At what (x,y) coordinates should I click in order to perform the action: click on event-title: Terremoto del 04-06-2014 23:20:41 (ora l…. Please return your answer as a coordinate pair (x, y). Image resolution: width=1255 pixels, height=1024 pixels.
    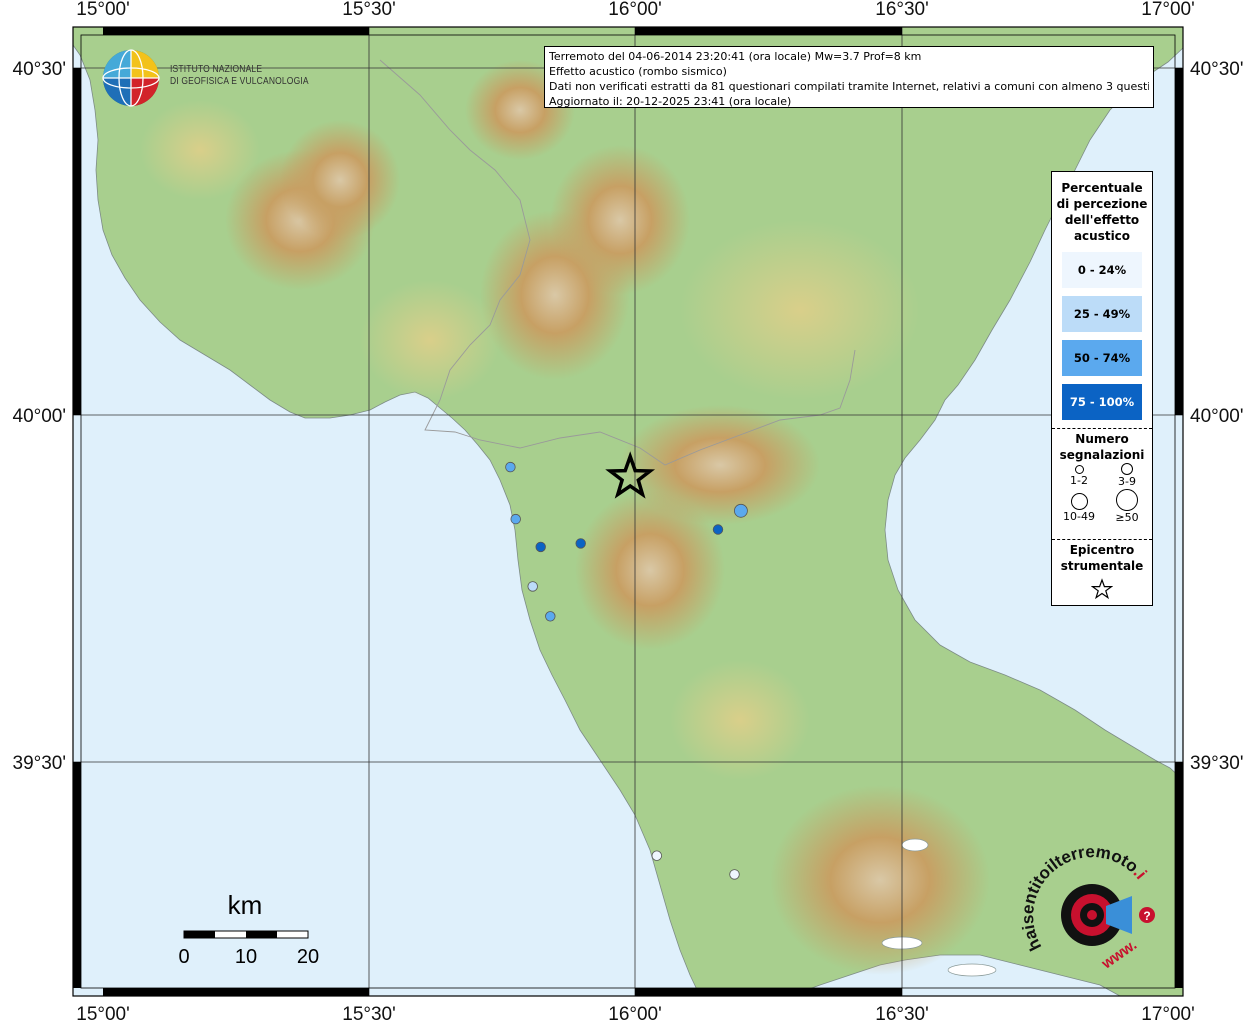
    Looking at the image, I should click on (735, 56).